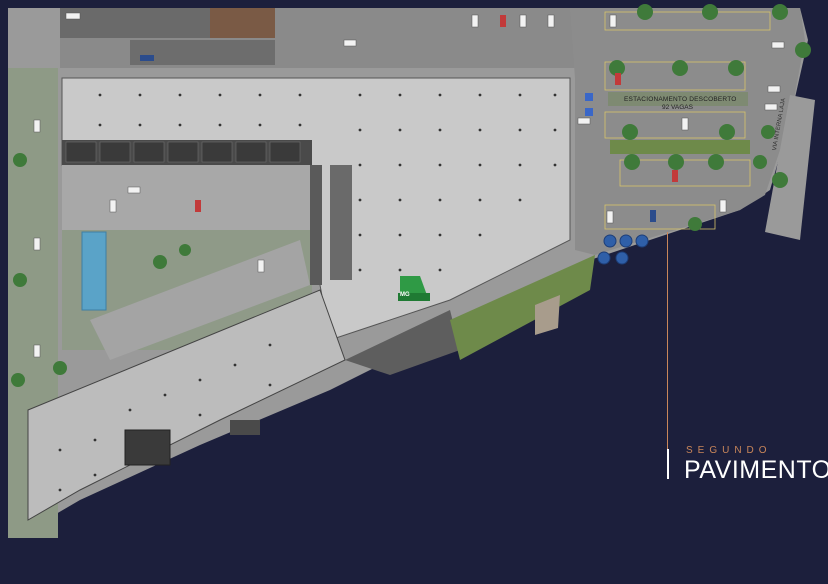 This screenshot has width=828, height=584. Describe the element at coordinates (245, 427) in the screenshot. I see `roof-box` at that location.